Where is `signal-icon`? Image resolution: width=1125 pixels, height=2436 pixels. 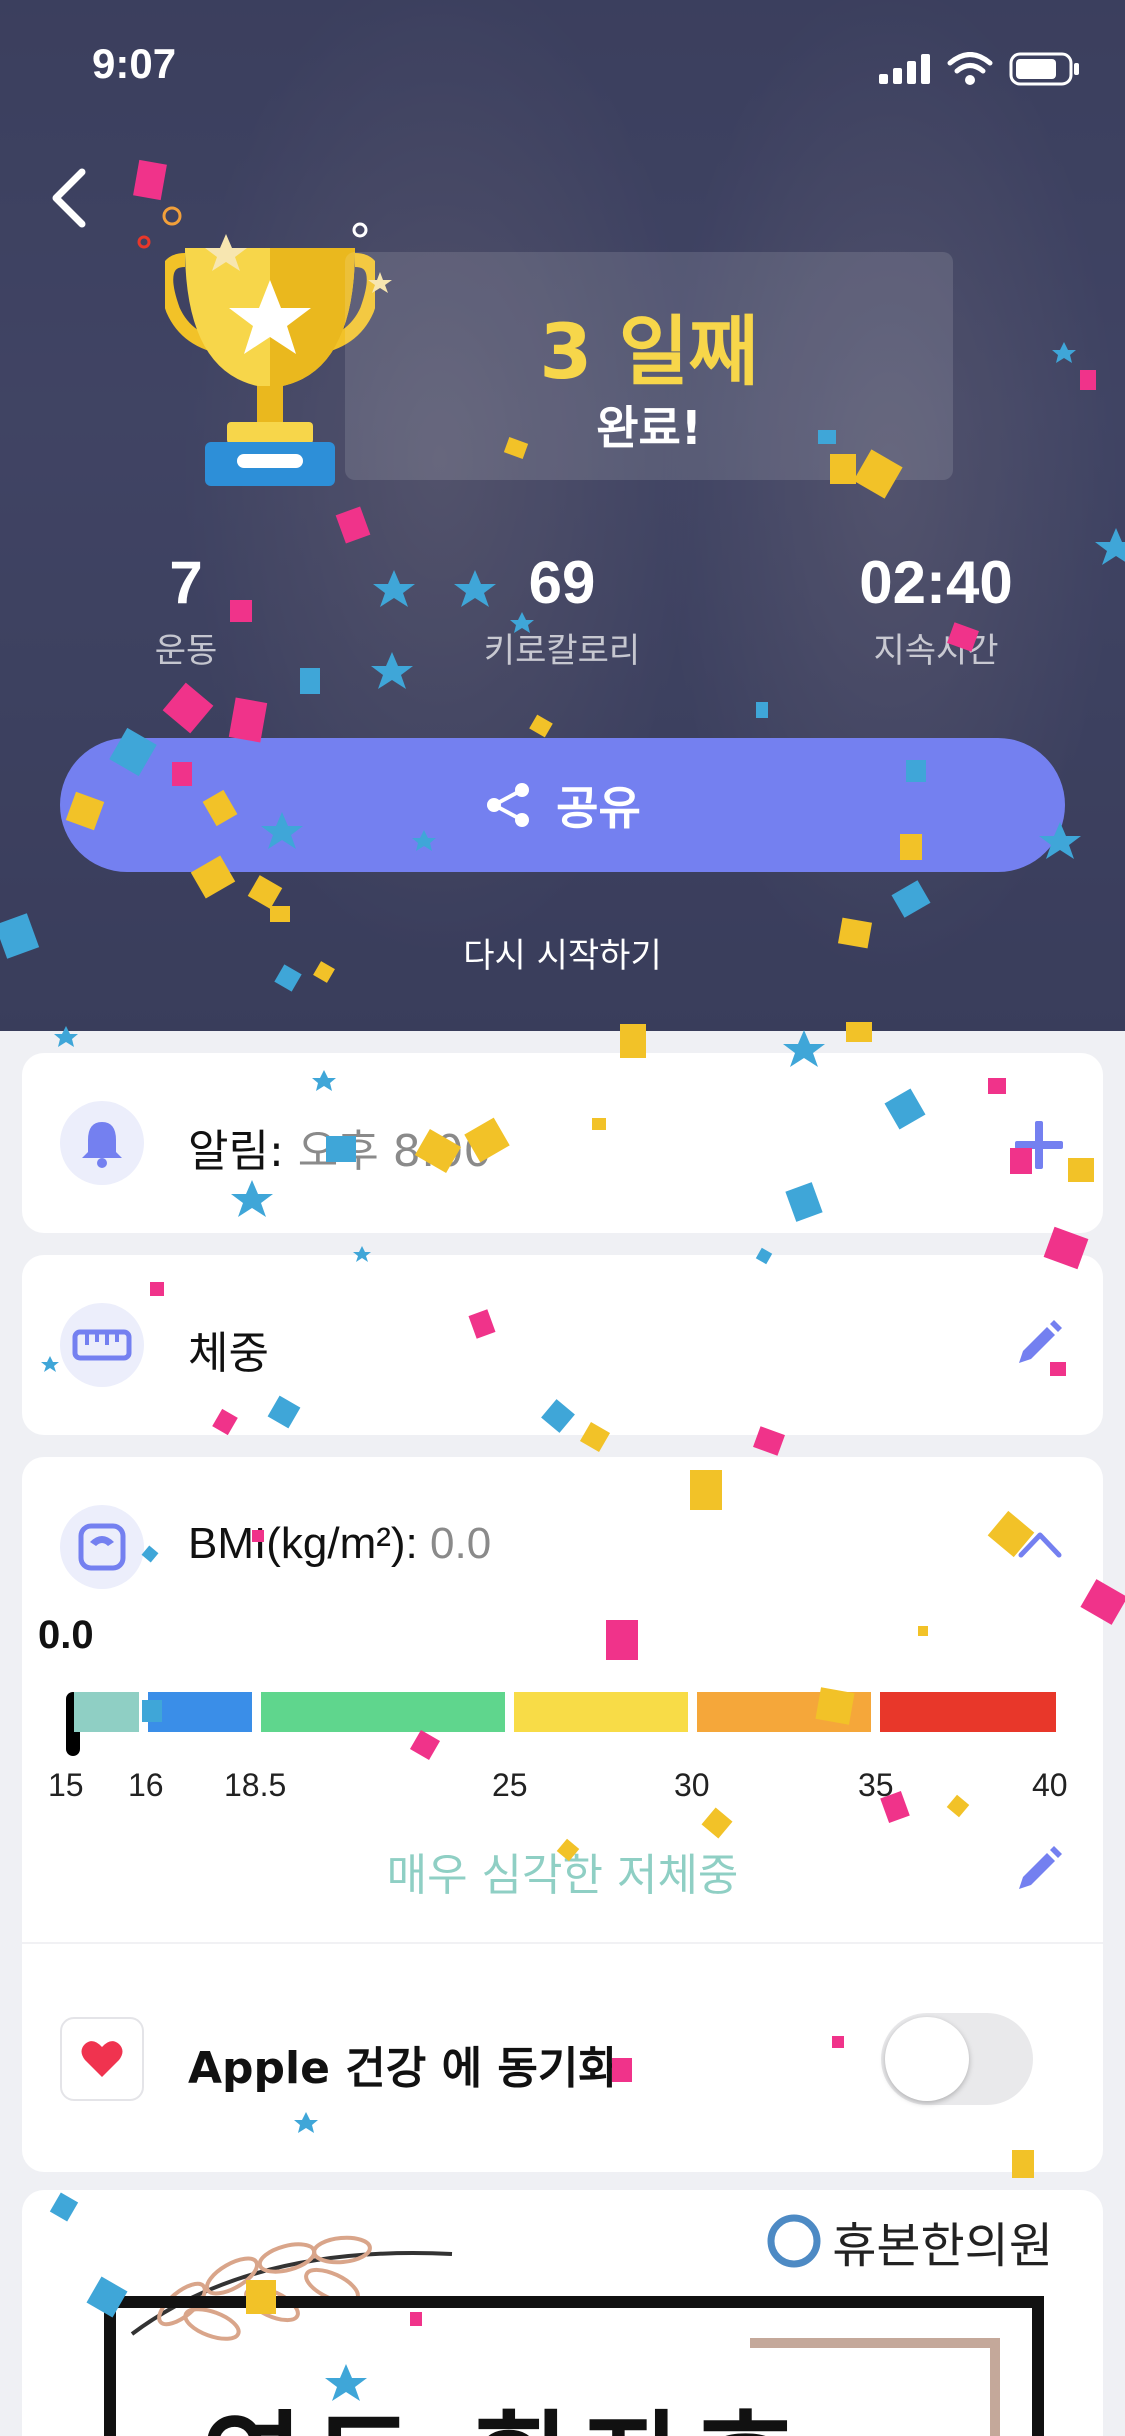 signal-icon is located at coordinates (904, 69).